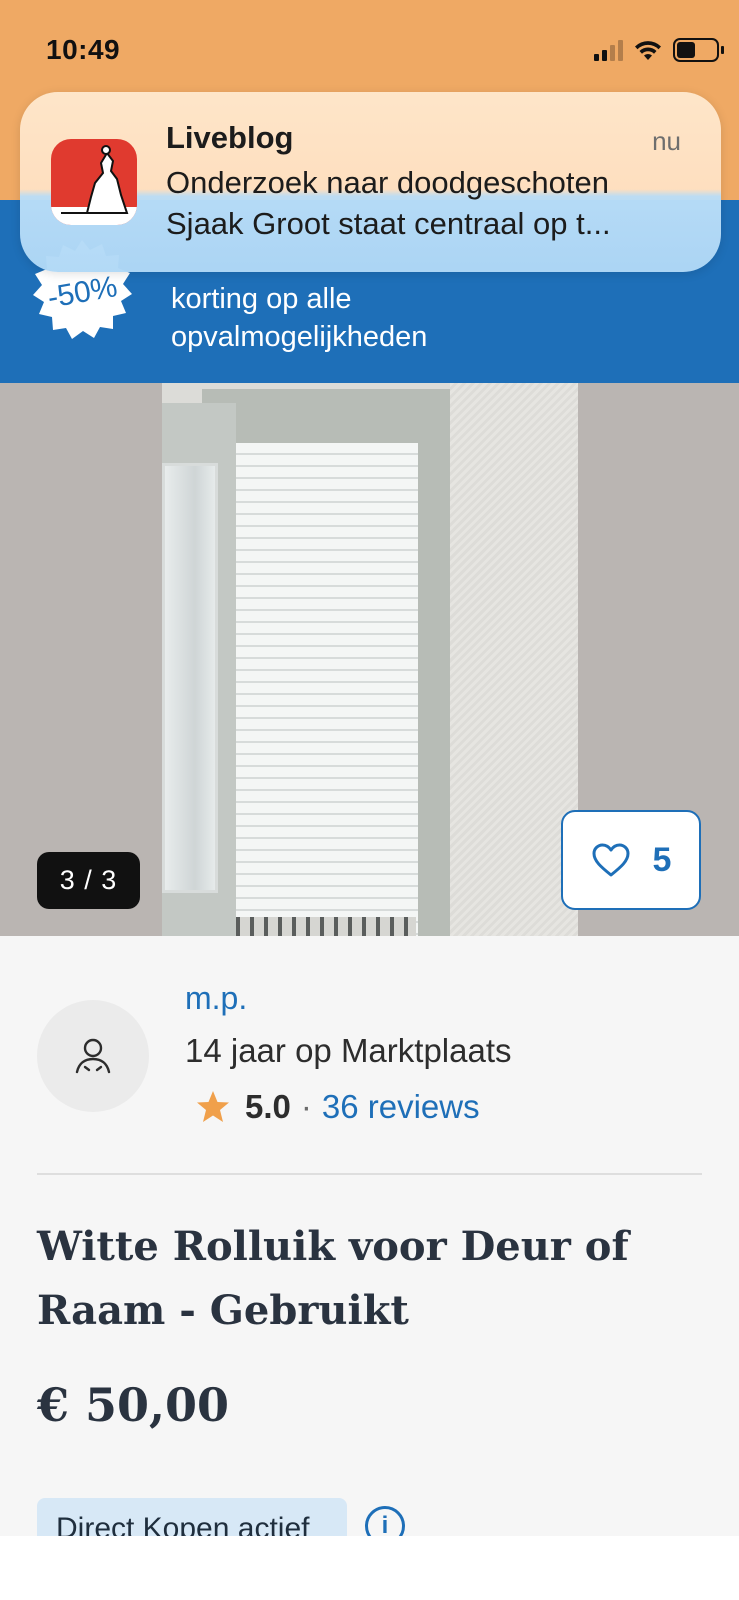  I want to click on seller-avatar, so click(93, 1056).